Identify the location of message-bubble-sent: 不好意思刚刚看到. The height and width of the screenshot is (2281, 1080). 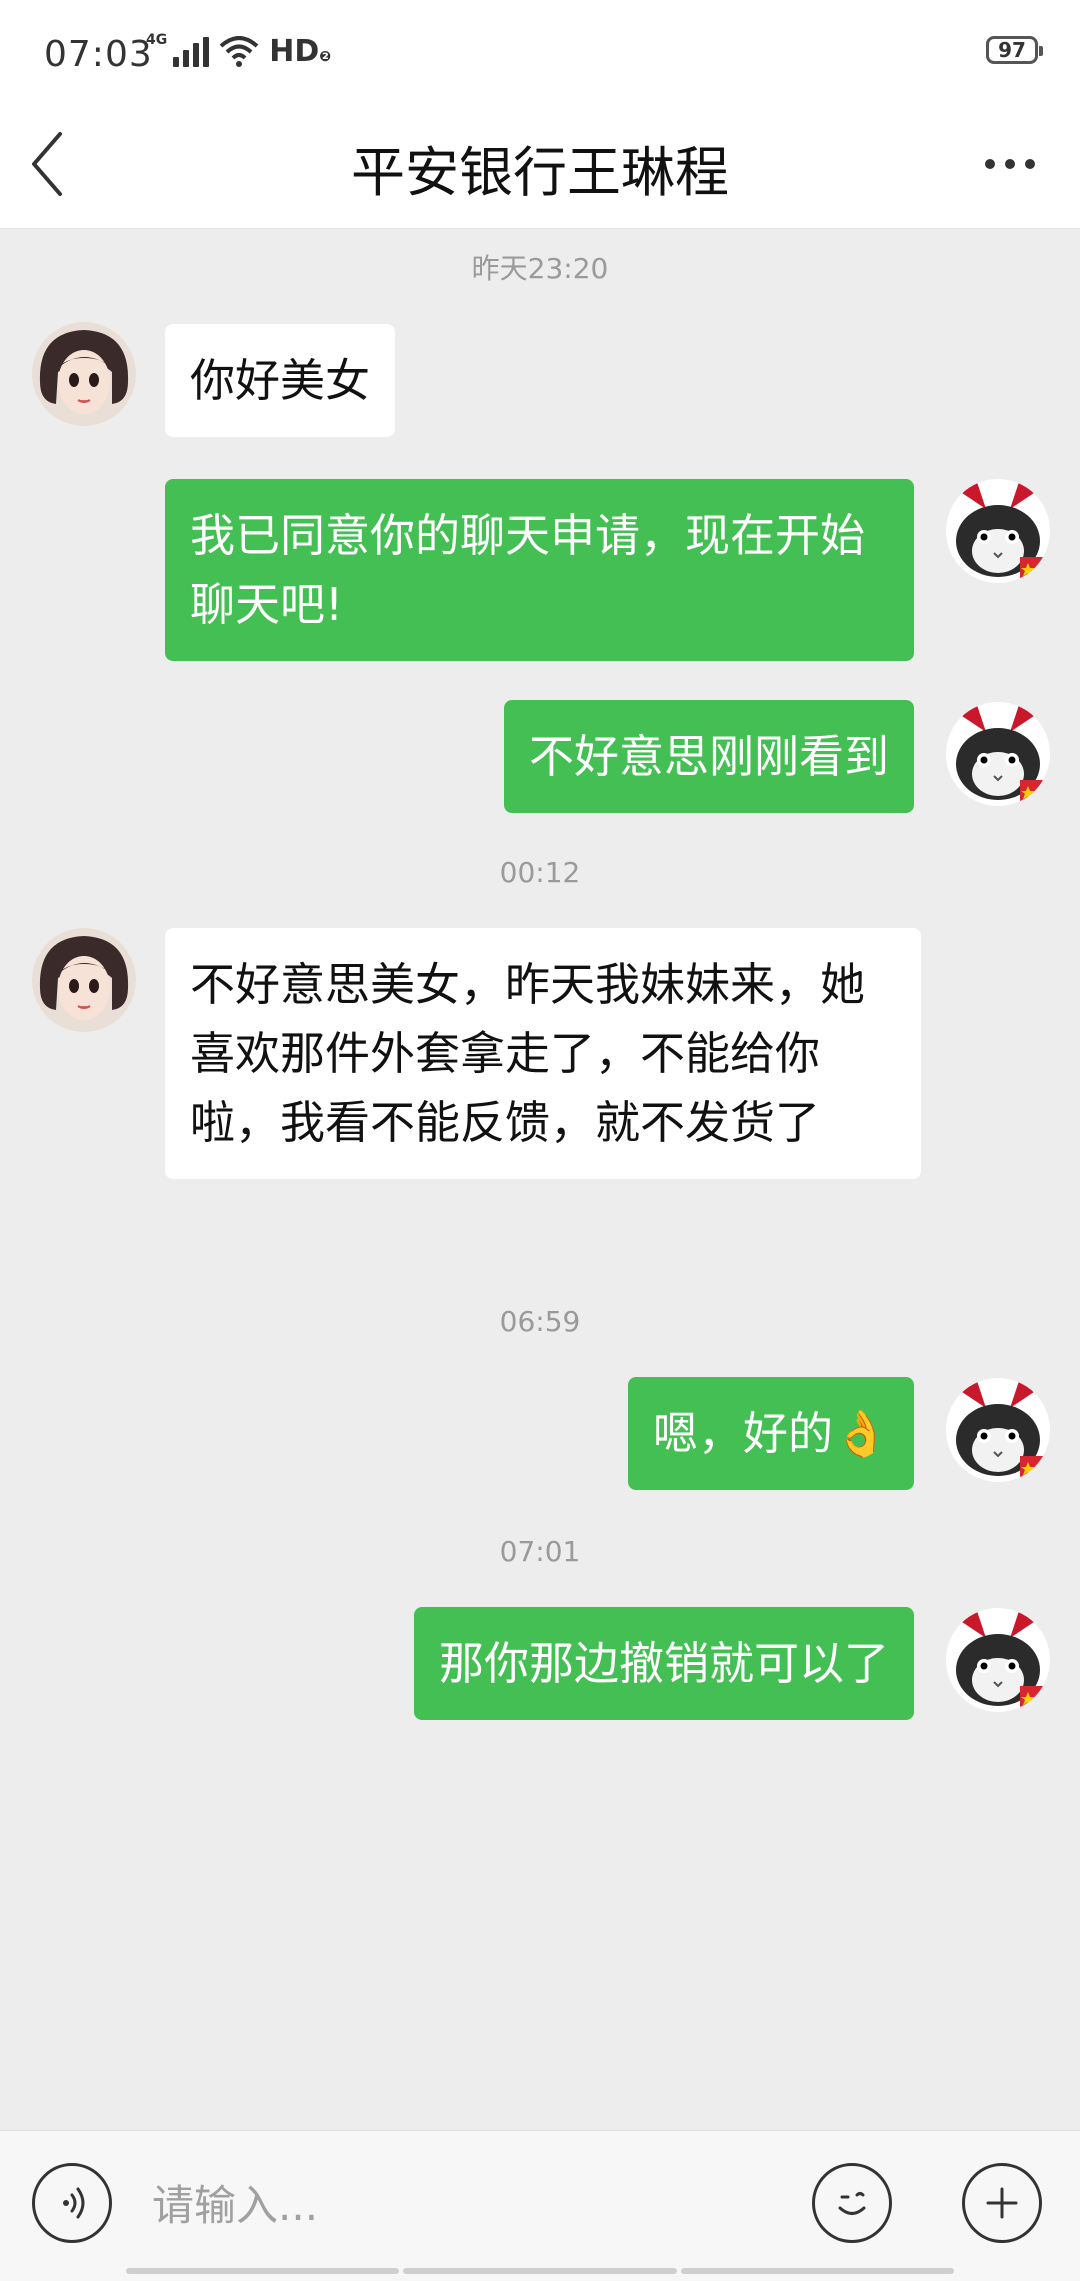
(708, 756).